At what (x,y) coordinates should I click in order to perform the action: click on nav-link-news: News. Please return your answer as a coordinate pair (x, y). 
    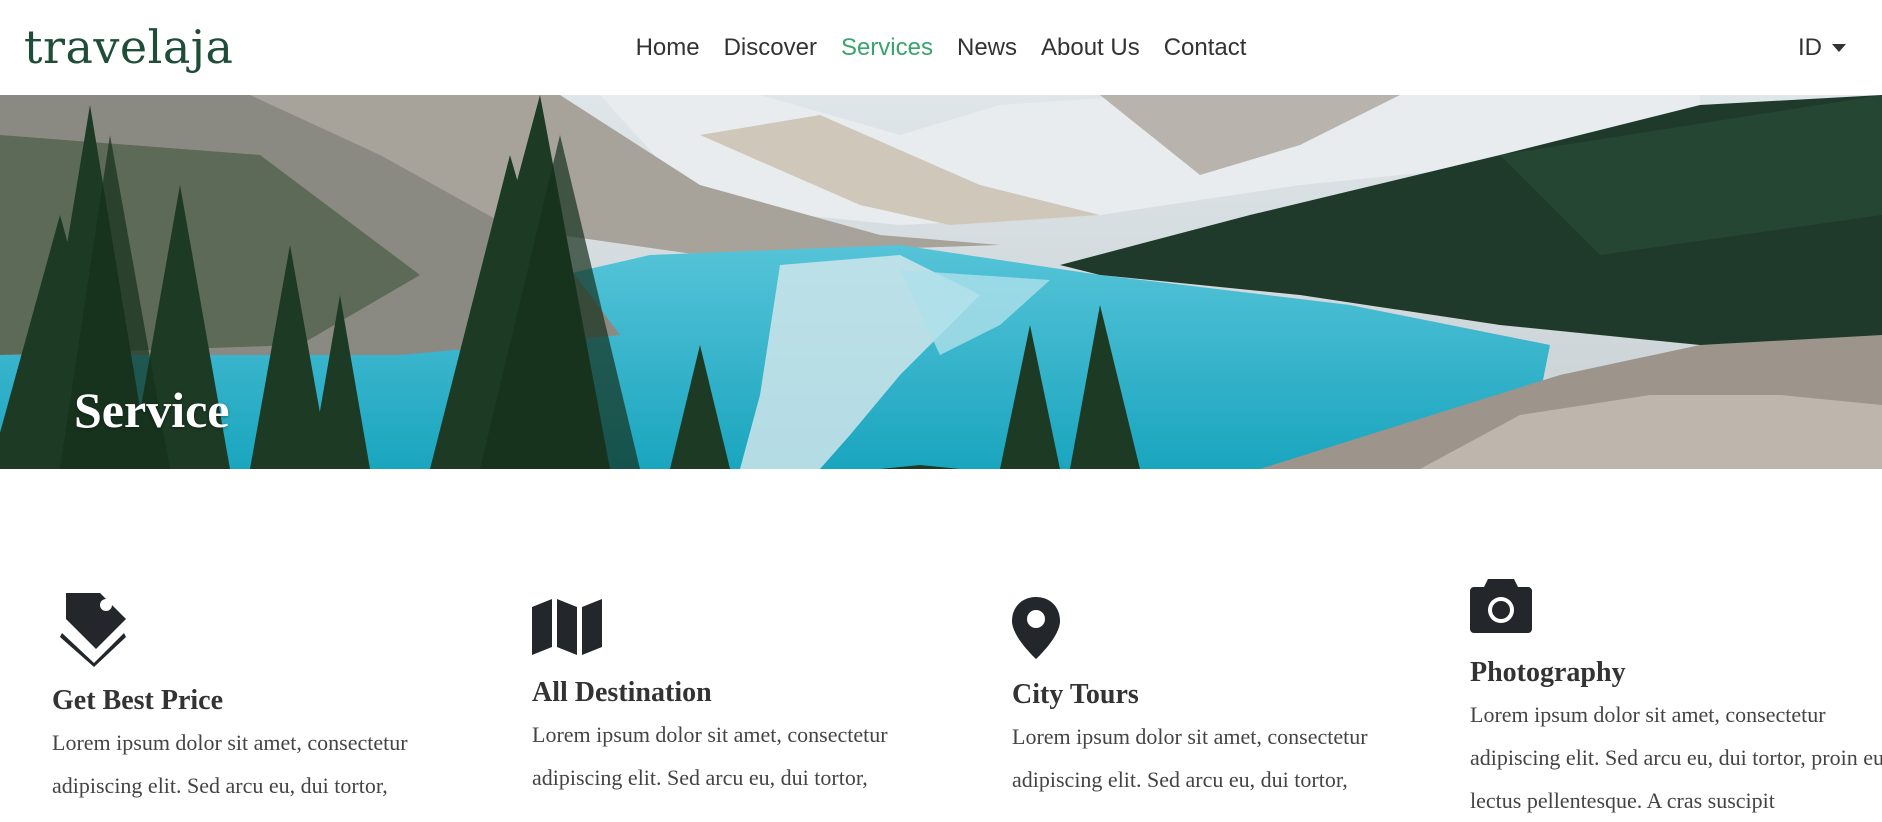
    Looking at the image, I should click on (987, 48).